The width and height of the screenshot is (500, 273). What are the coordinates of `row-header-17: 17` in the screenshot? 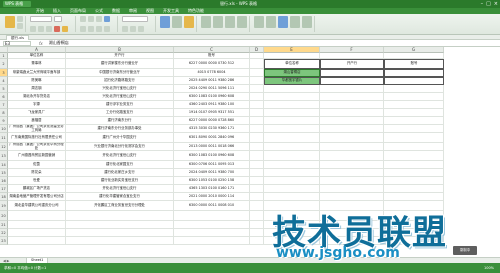 It's located at (4, 189).